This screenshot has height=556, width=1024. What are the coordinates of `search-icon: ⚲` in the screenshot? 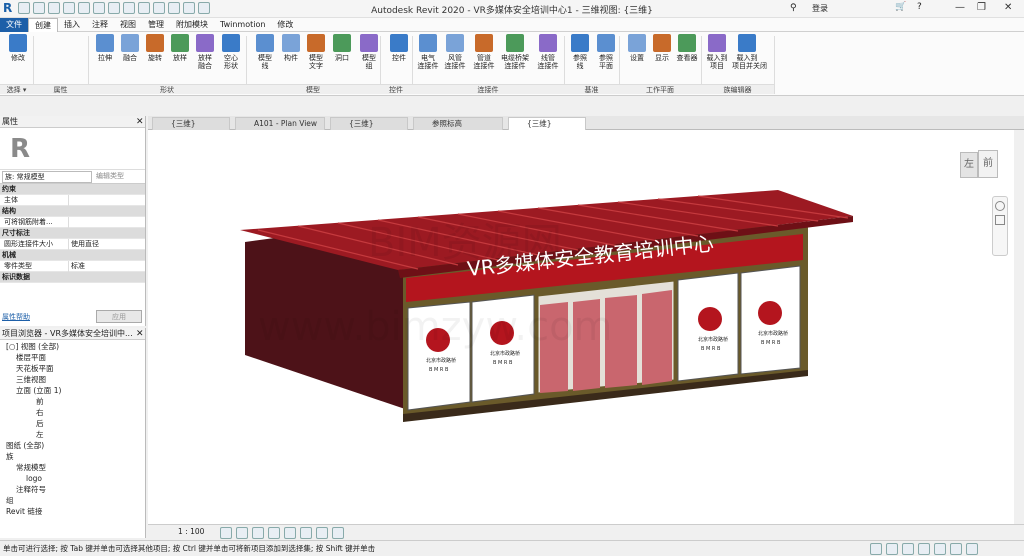 It's located at (793, 8).